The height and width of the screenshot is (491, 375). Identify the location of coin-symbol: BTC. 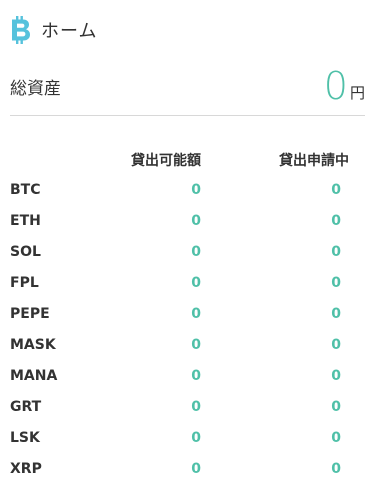
(25, 190).